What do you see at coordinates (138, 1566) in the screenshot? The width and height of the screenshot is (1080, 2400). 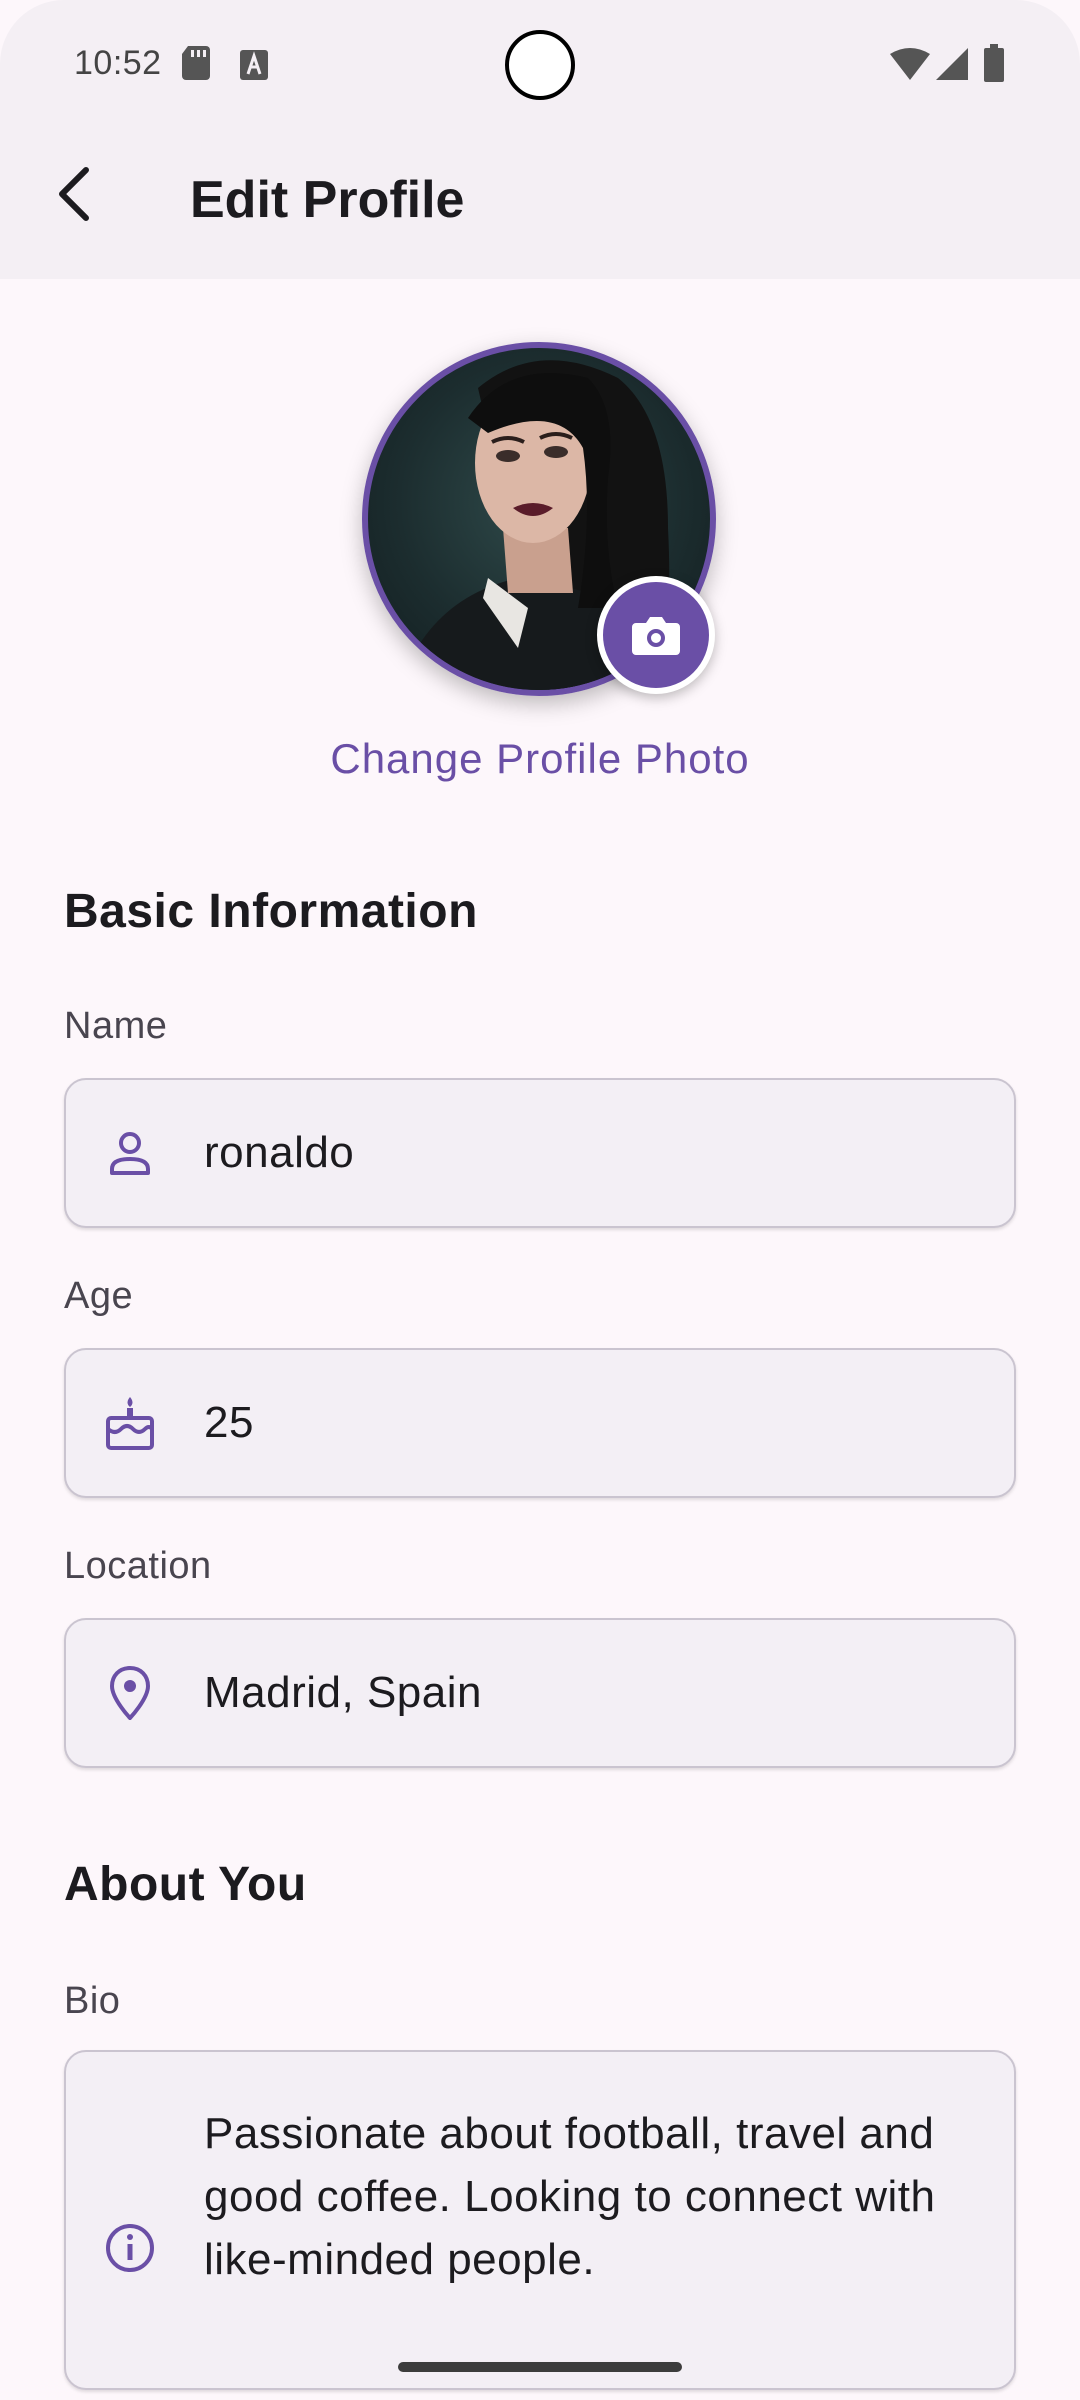 I see `location-label: Location` at bounding box center [138, 1566].